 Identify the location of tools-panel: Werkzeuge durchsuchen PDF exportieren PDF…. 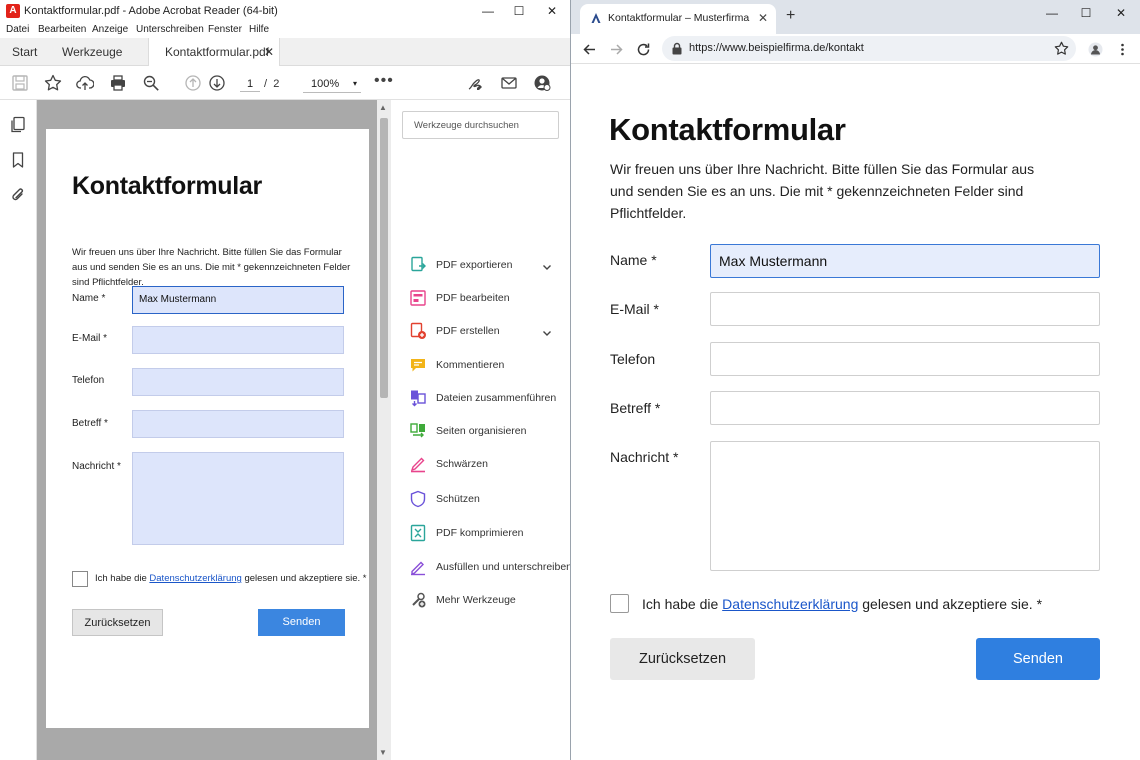
(480, 430).